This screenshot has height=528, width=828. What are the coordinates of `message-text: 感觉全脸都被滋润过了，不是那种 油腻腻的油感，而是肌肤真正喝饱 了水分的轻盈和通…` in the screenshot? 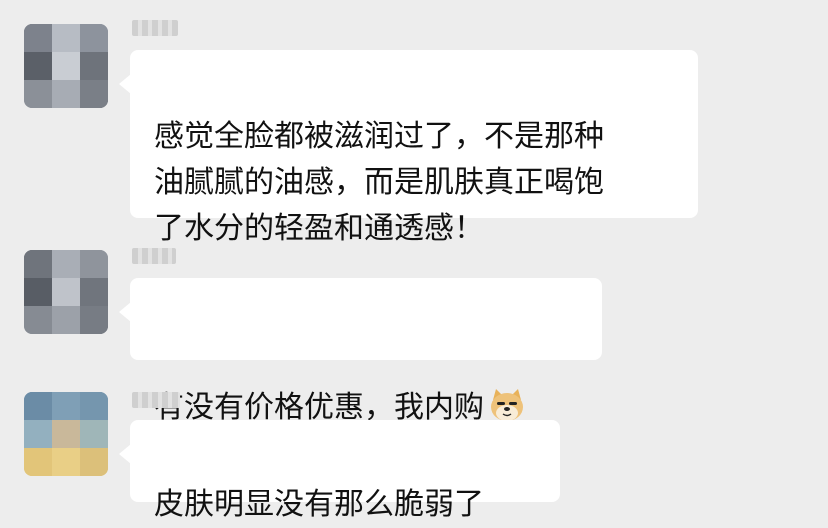 It's located at (379, 182).